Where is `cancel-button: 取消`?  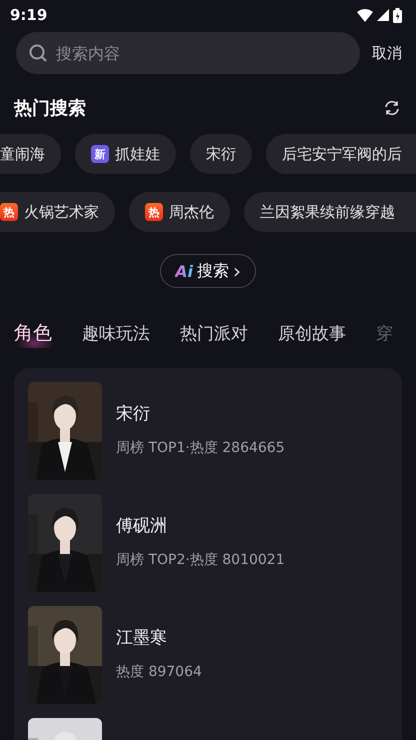
cancel-button: 取消 is located at coordinates (387, 53).